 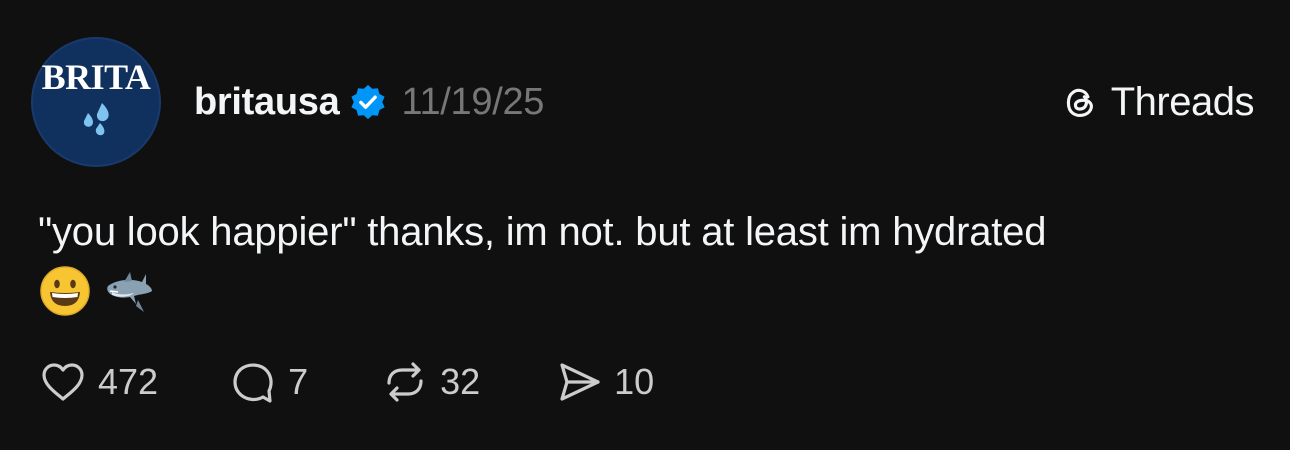 I want to click on grinning-face-emoji, so click(x=65, y=291).